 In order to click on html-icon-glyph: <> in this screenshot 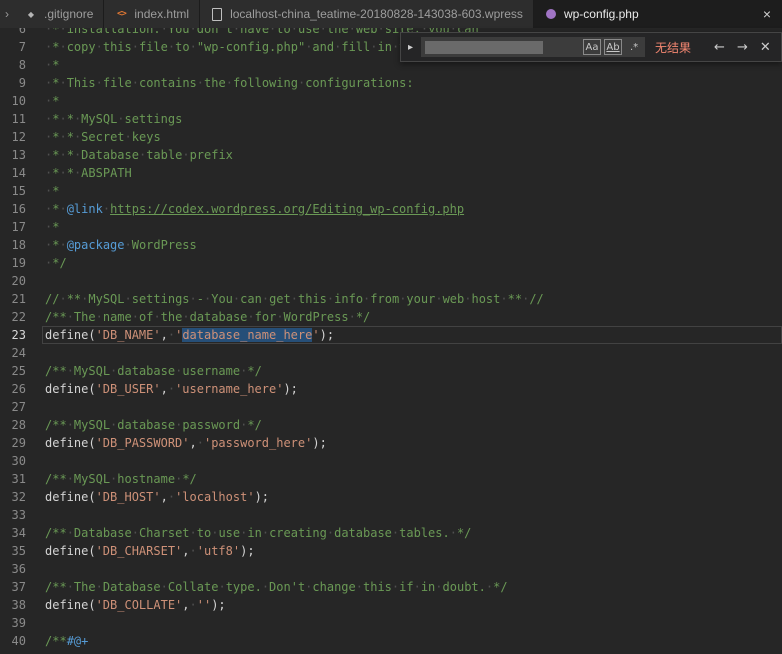, I will do `click(121, 14)`.